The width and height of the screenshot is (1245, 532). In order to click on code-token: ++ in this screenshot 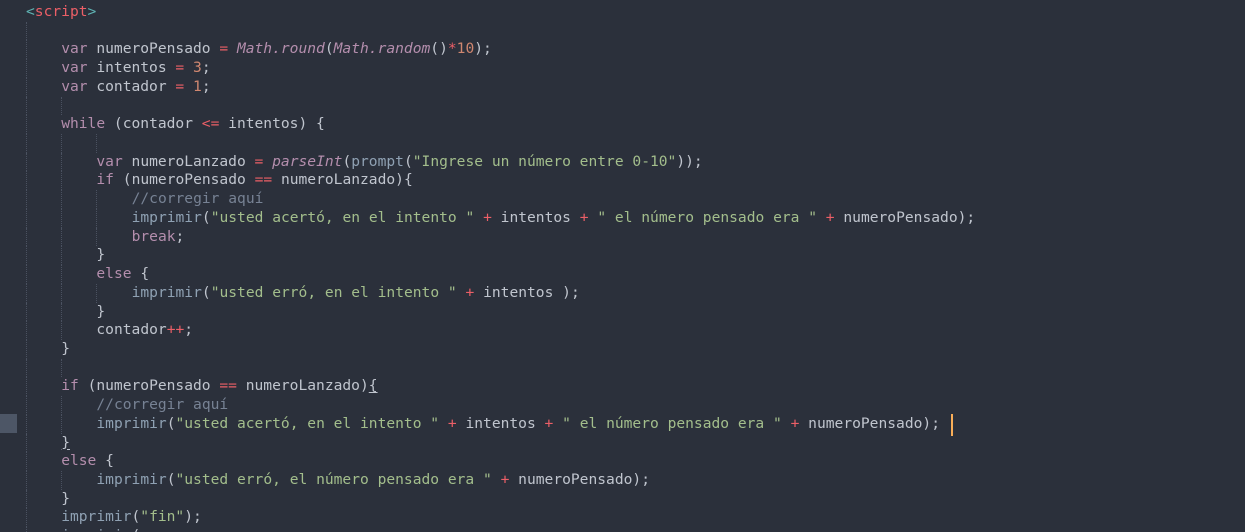, I will do `click(175, 330)`.